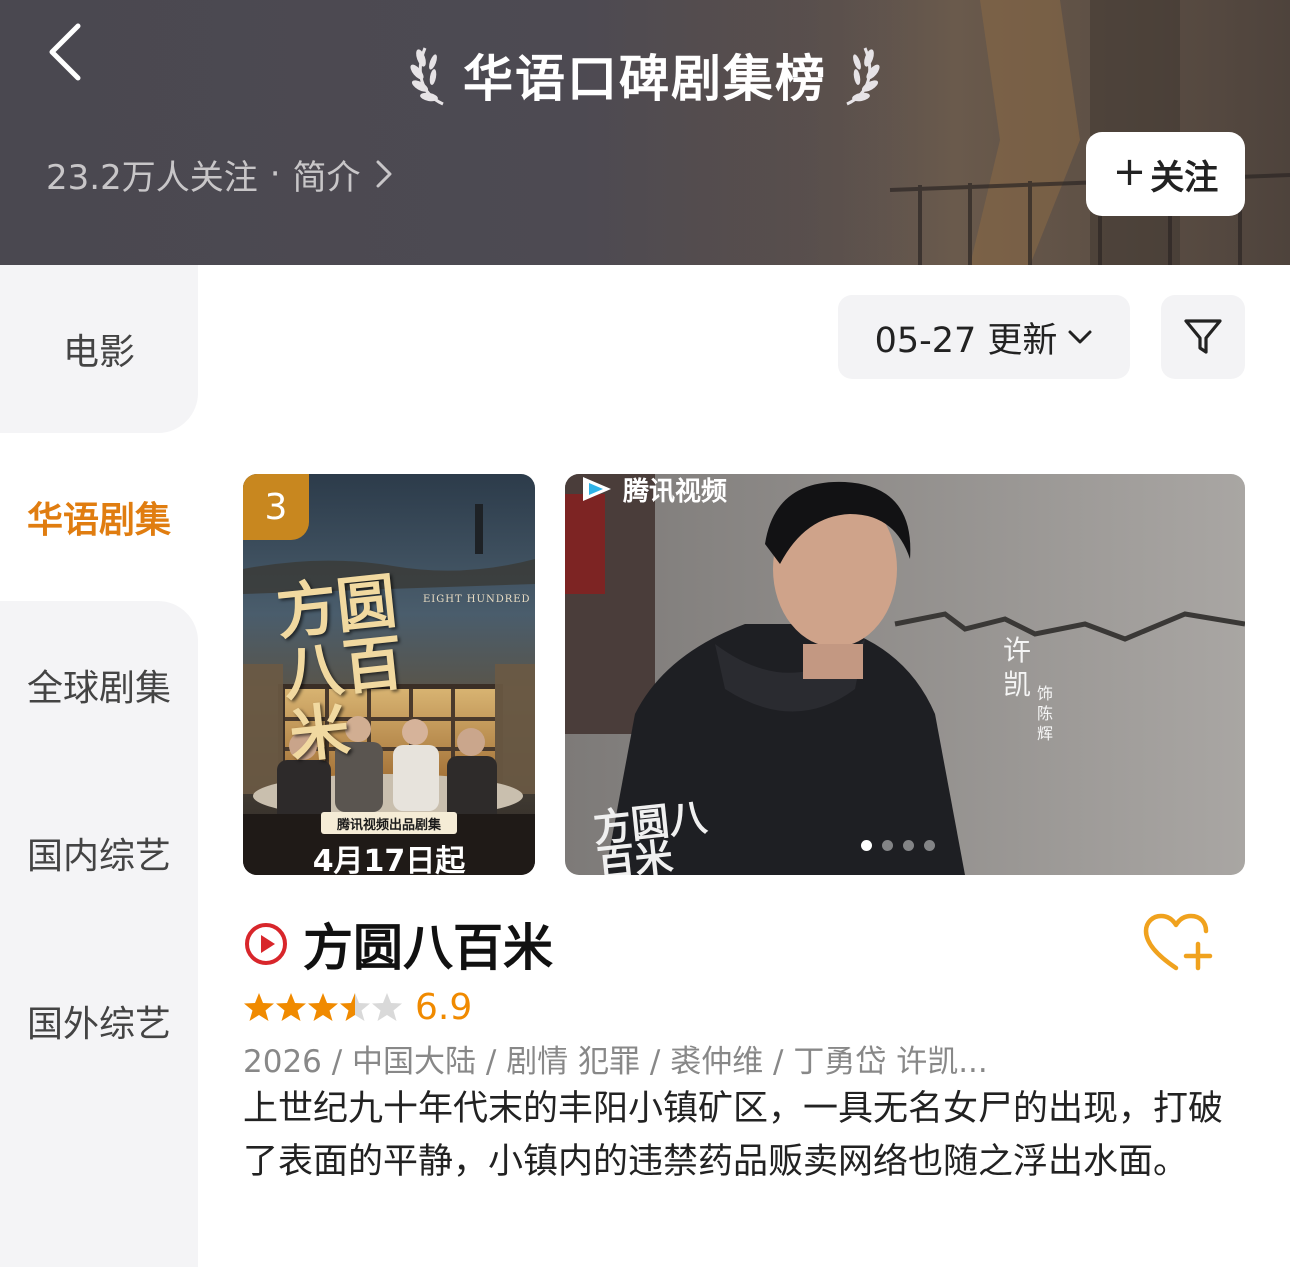 This screenshot has width=1290, height=1267. Describe the element at coordinates (650, 834) in the screenshot. I see `still-title-logo: 方圆八百米` at that location.